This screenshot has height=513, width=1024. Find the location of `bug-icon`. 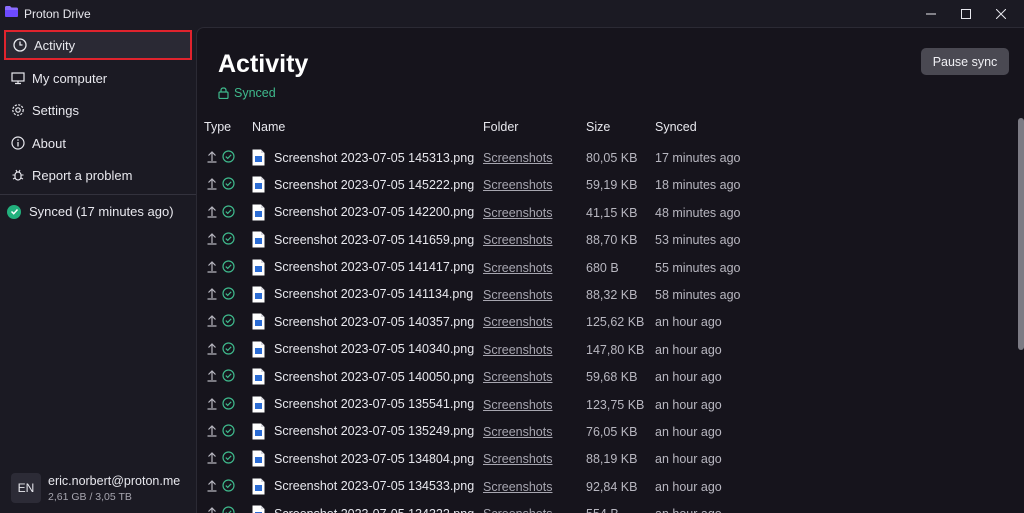

bug-icon is located at coordinates (18, 175).